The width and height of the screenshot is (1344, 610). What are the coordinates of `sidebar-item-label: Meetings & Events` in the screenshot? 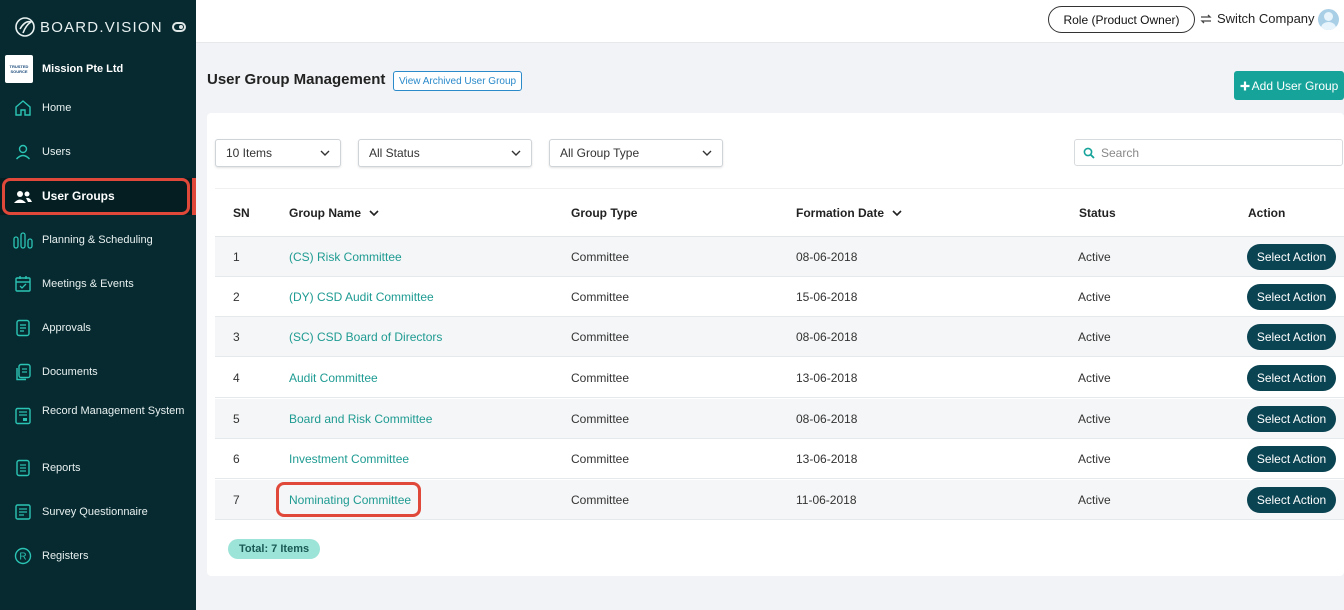 It's located at (88, 283).